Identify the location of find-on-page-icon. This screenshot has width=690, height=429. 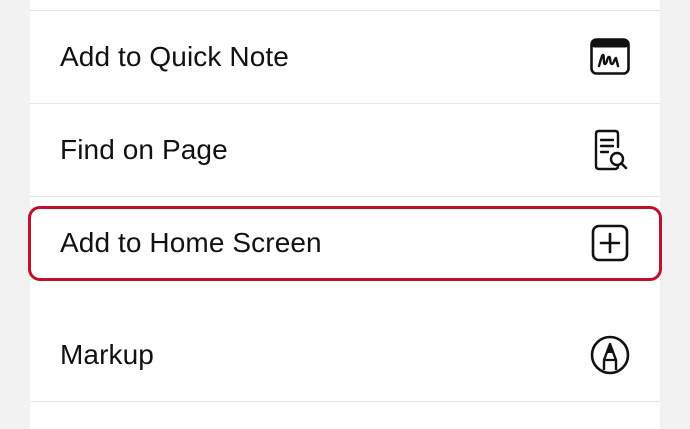
(610, 150).